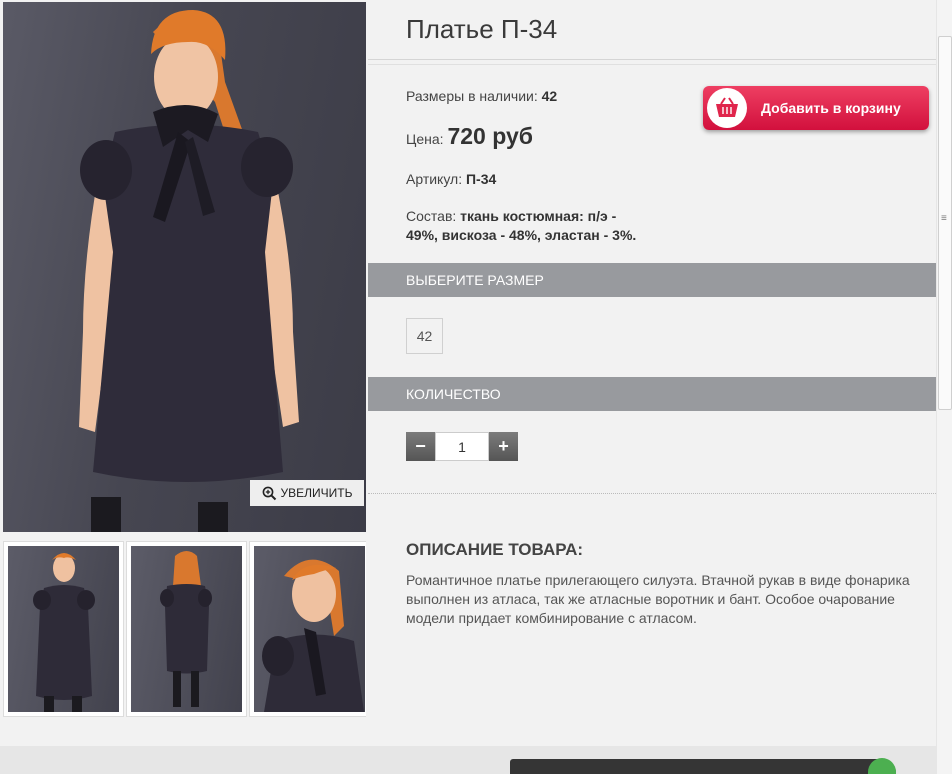  I want to click on thumbnail-front-image, so click(64, 632).